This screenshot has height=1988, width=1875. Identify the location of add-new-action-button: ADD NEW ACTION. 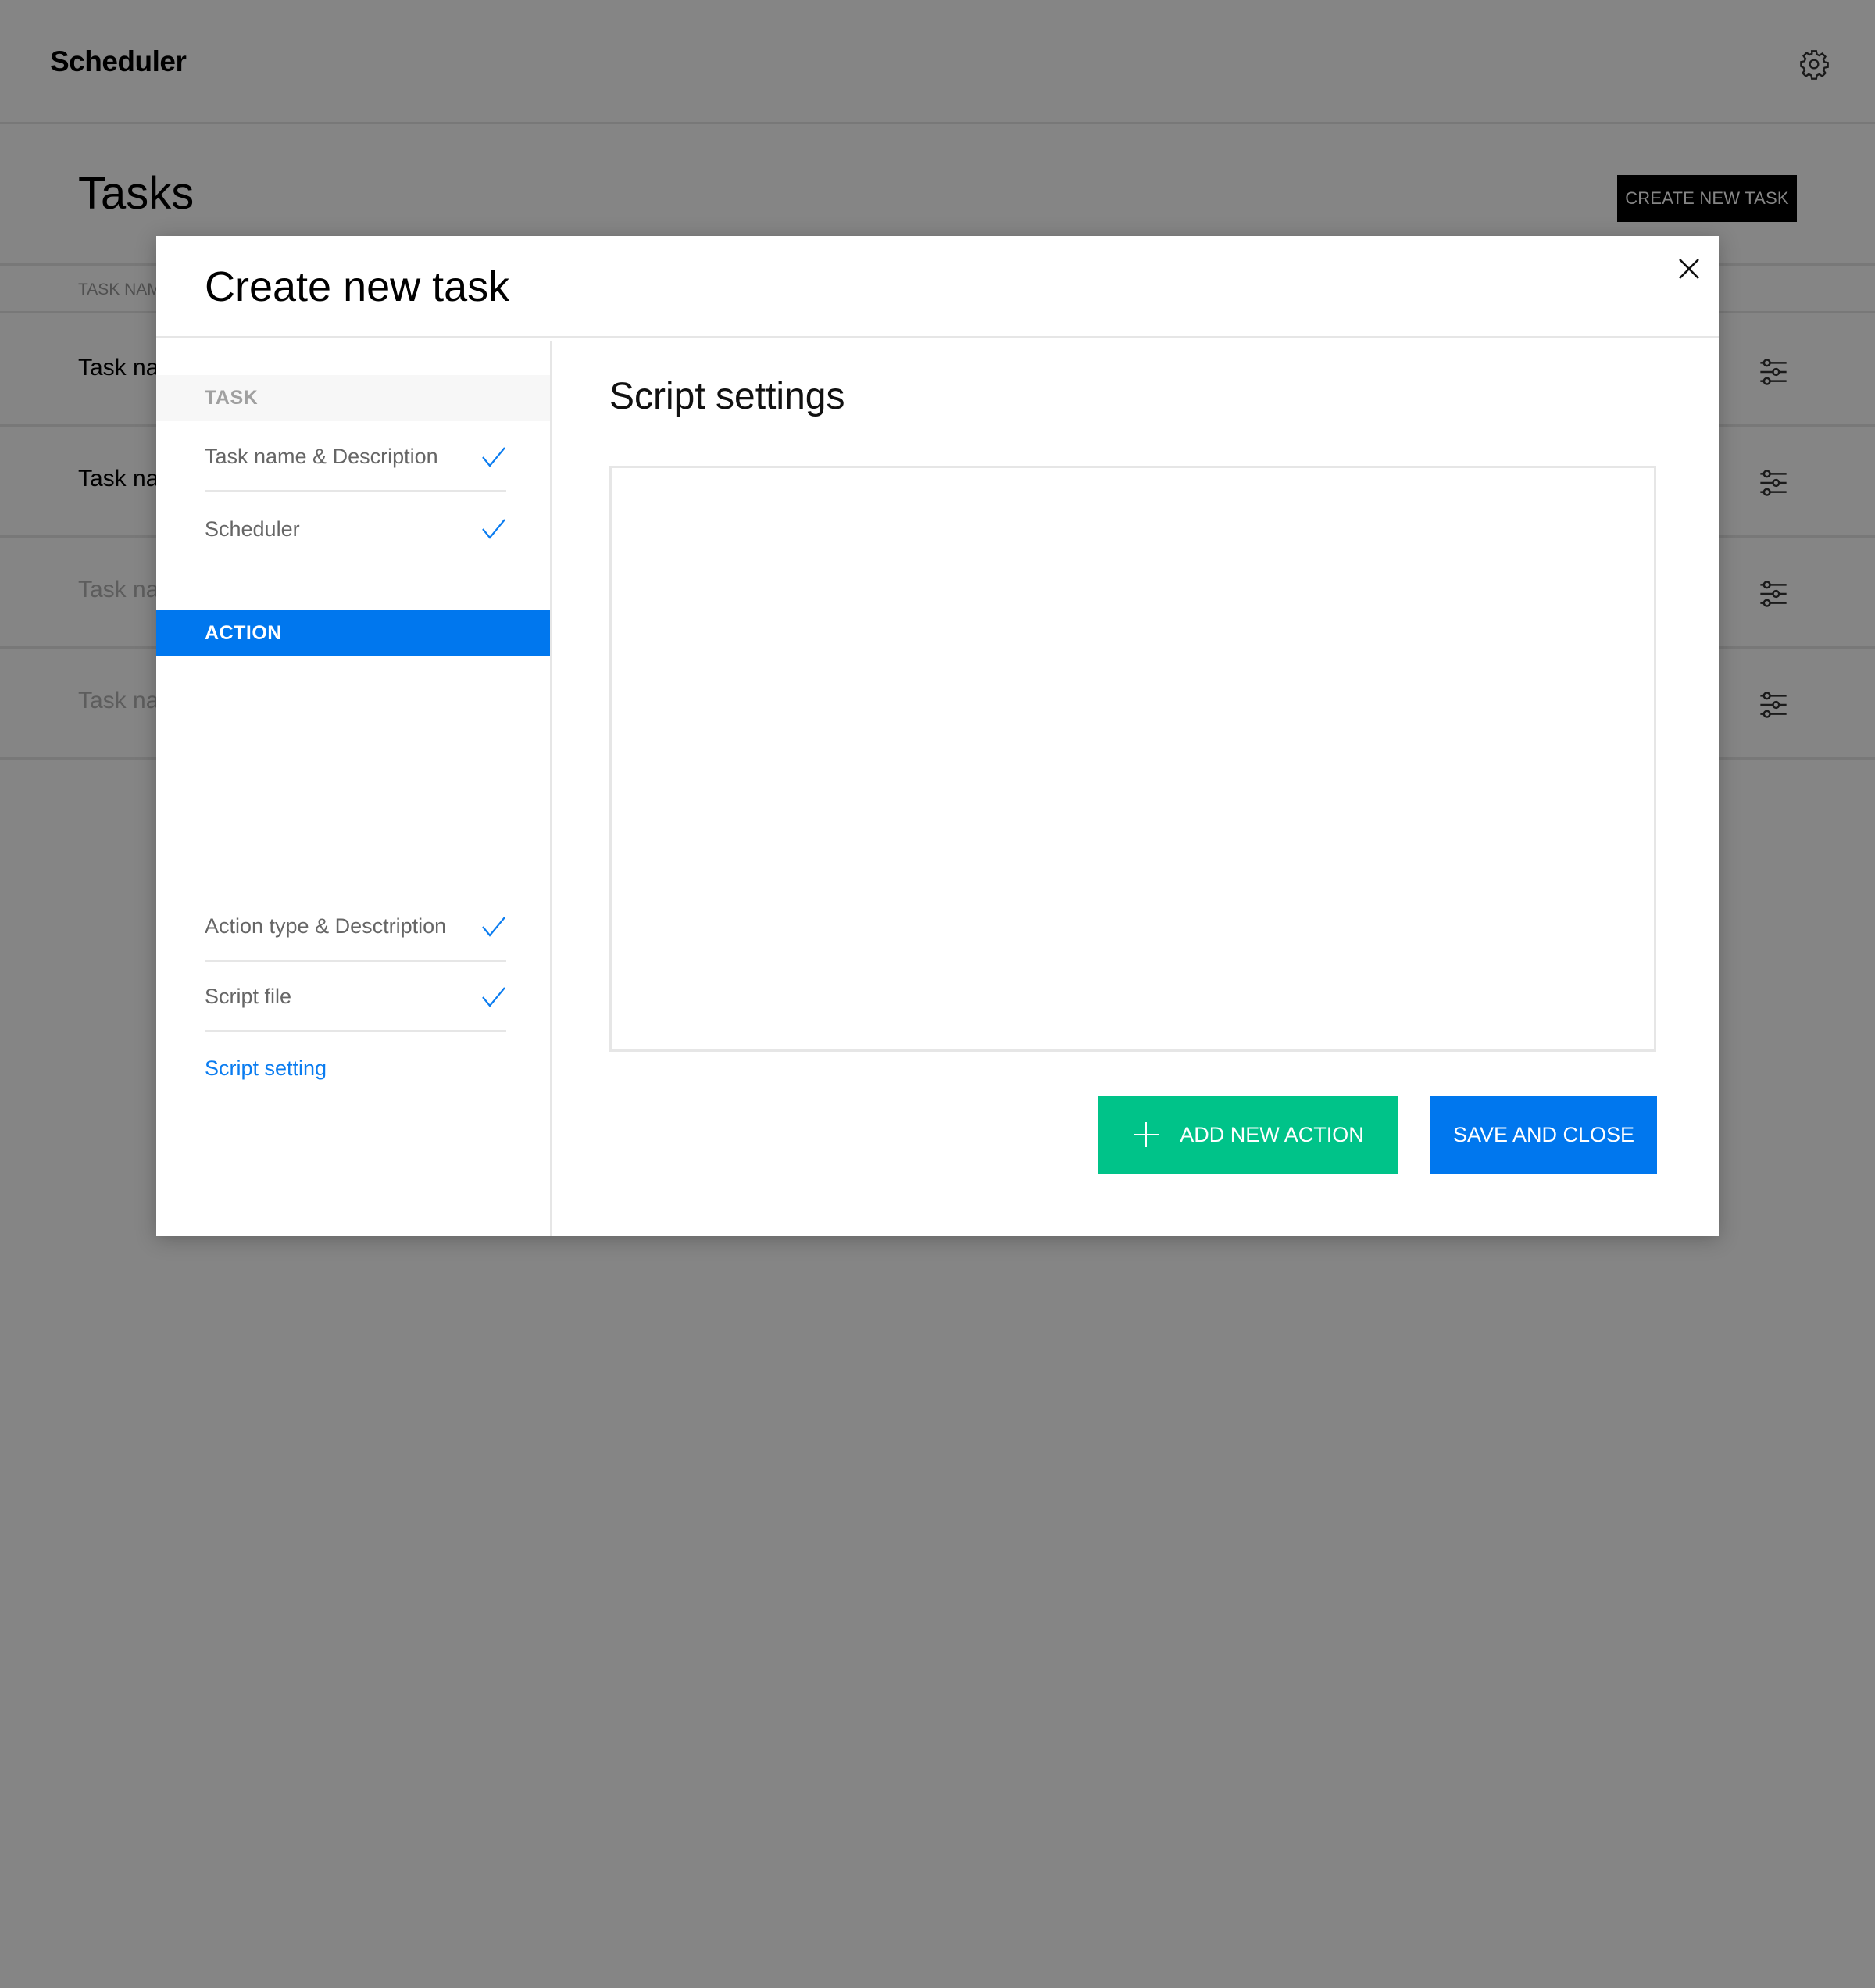
(1248, 1135).